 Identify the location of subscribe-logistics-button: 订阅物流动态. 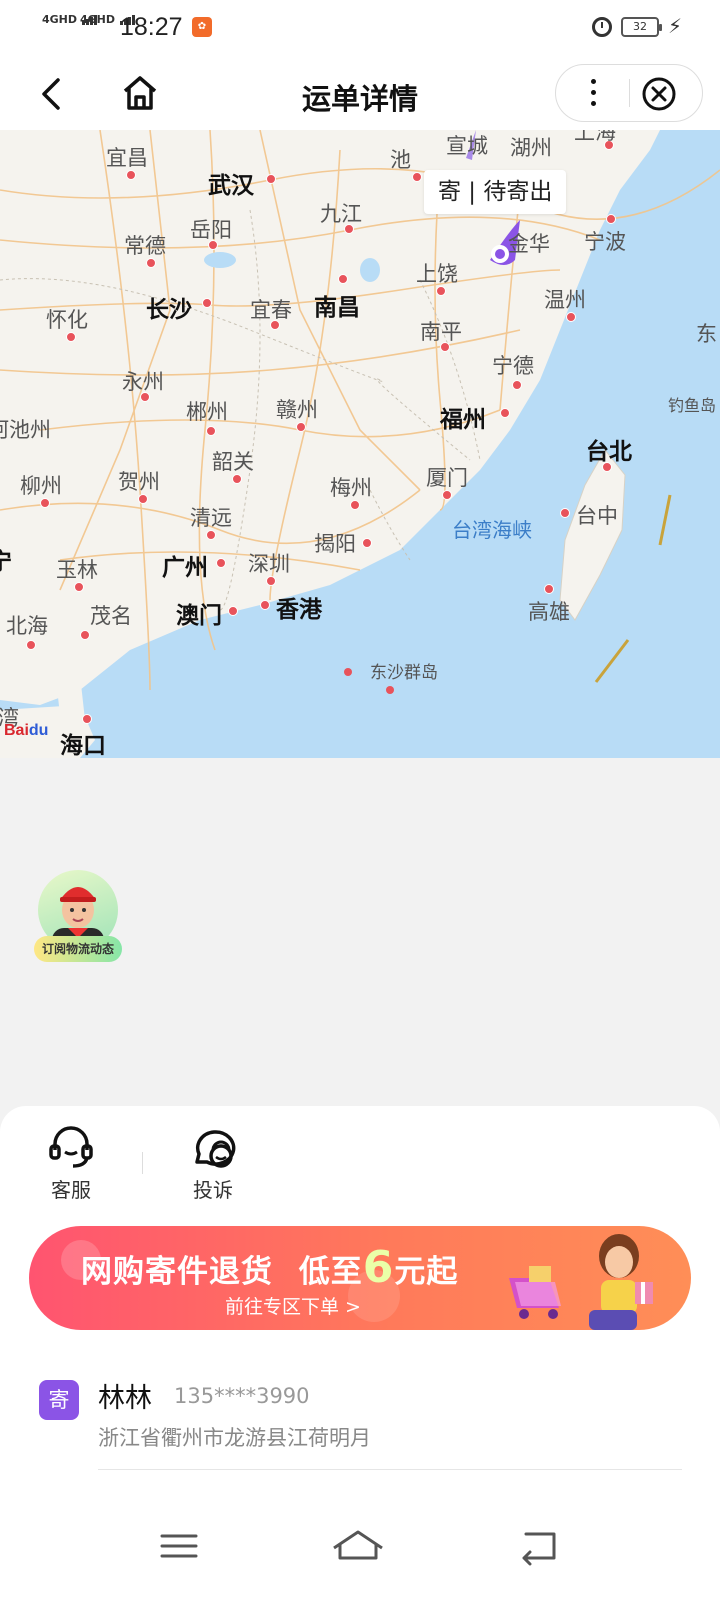
(78, 917).